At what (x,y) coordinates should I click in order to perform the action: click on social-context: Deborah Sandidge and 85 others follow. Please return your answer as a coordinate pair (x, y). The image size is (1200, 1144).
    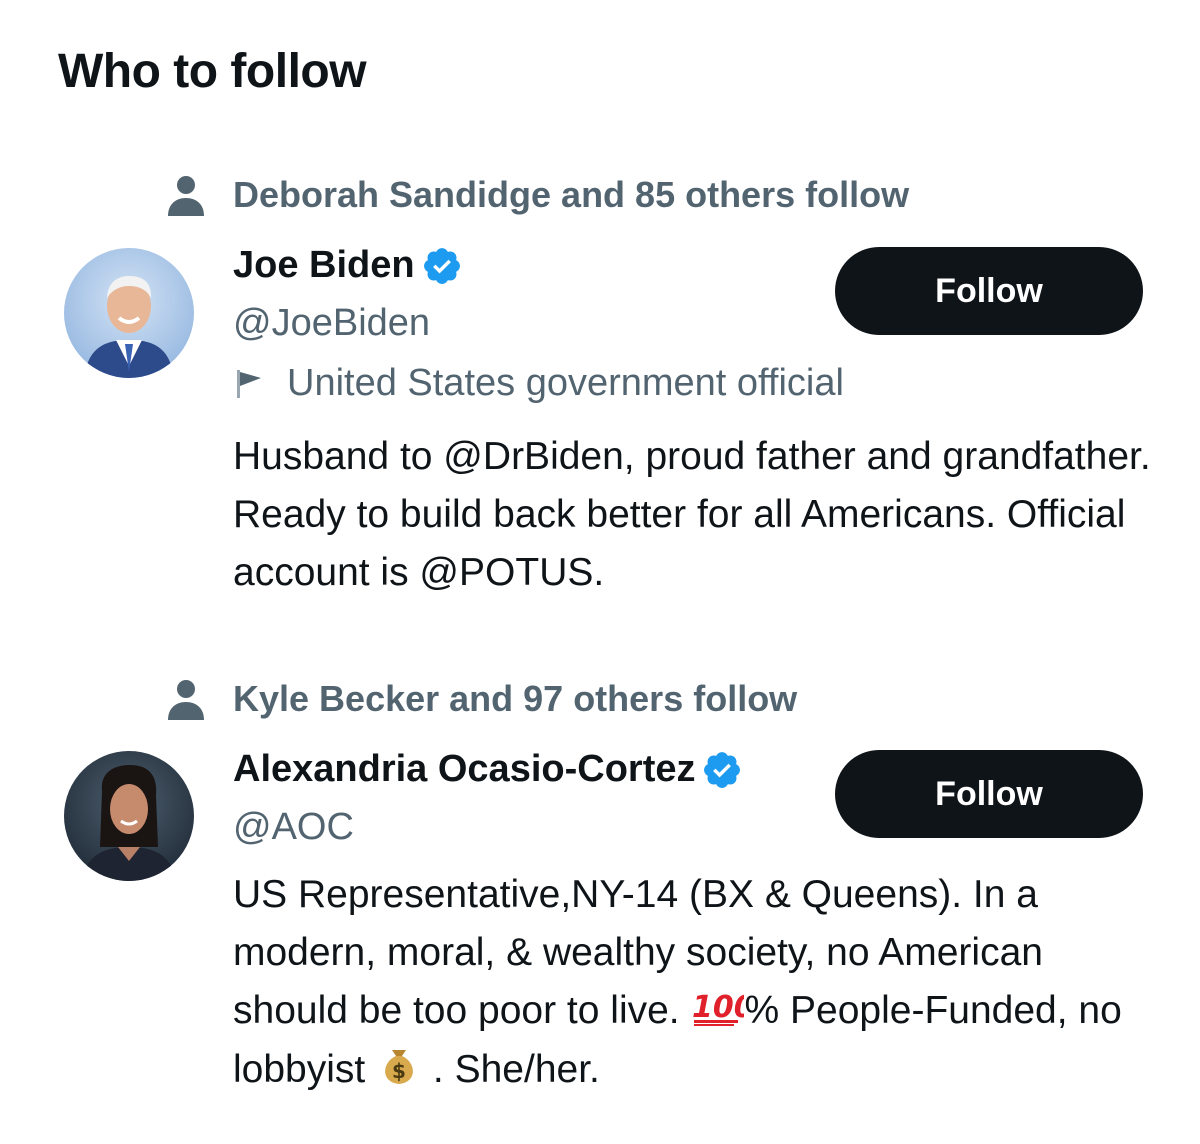
    Looking at the image, I should click on (537, 195).